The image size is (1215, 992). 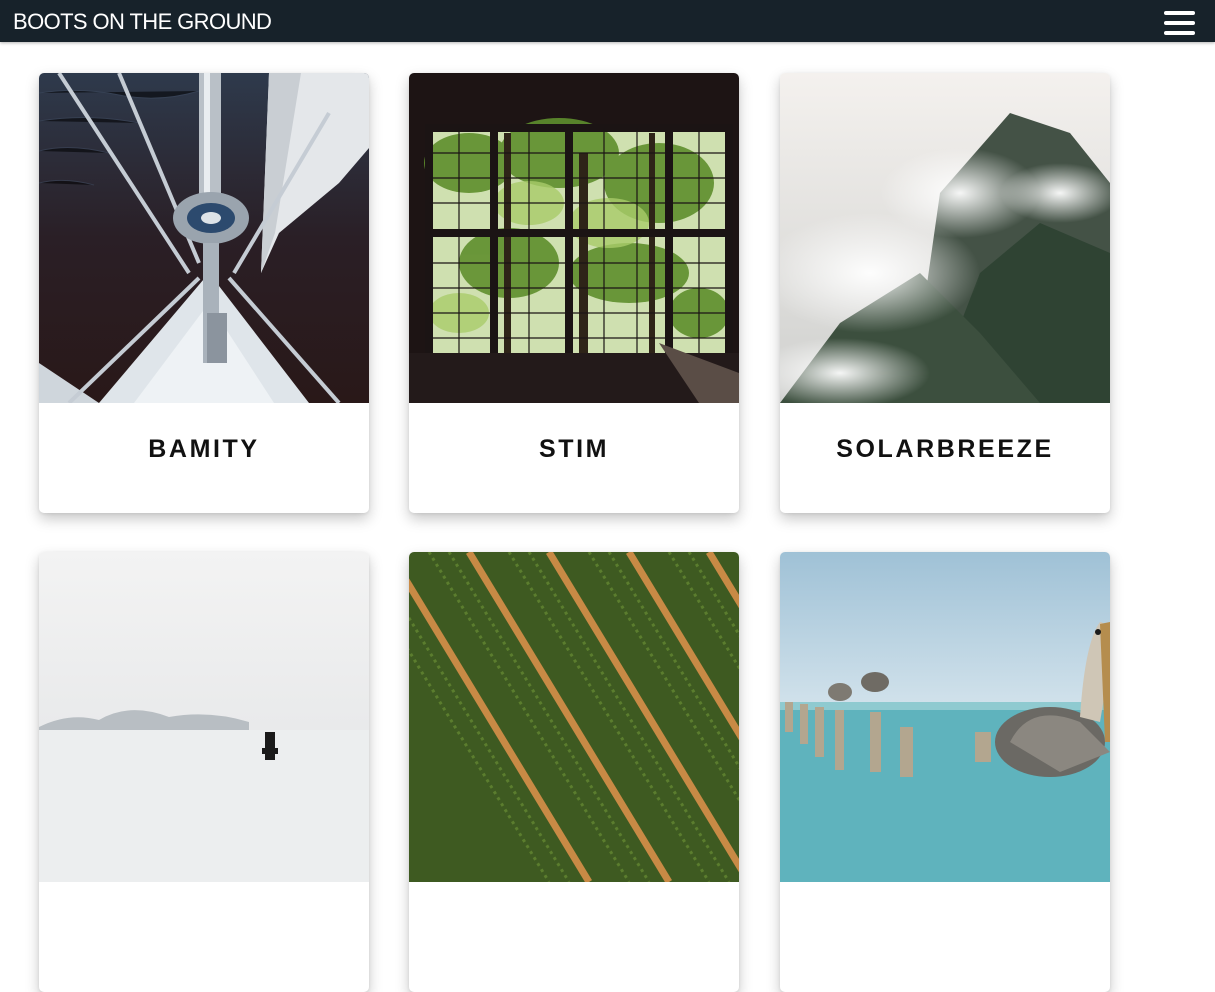 What do you see at coordinates (204, 238) in the screenshot?
I see `sailboat-bow-photo` at bounding box center [204, 238].